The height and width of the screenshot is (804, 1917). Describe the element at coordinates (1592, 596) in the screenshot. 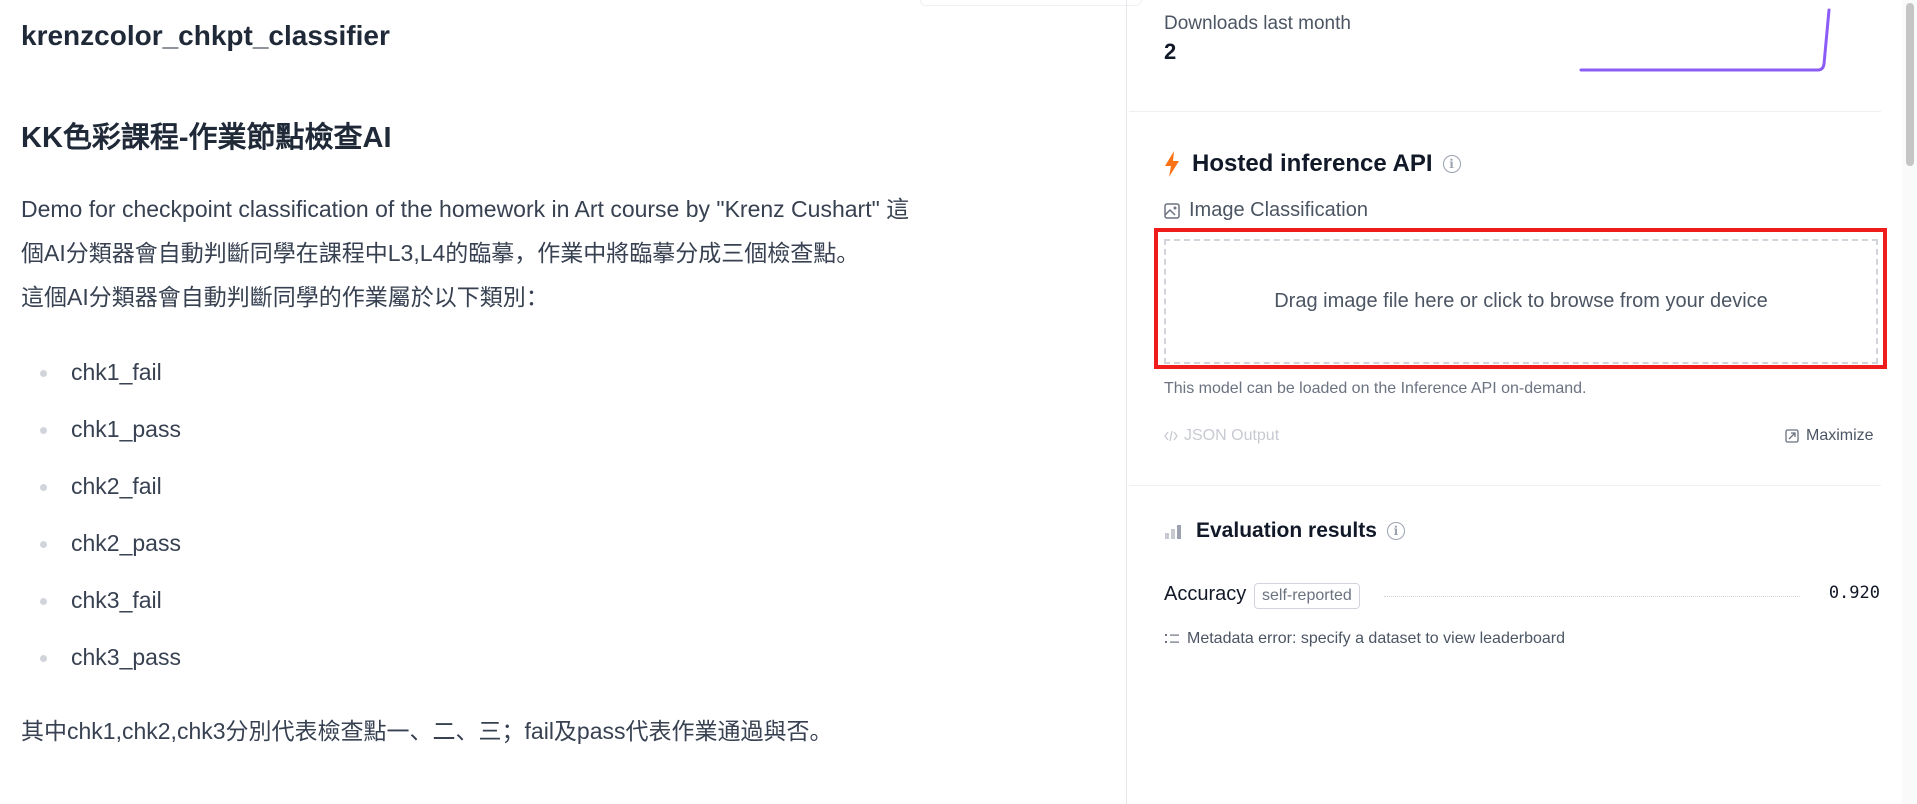

I see `dotted-leader` at that location.